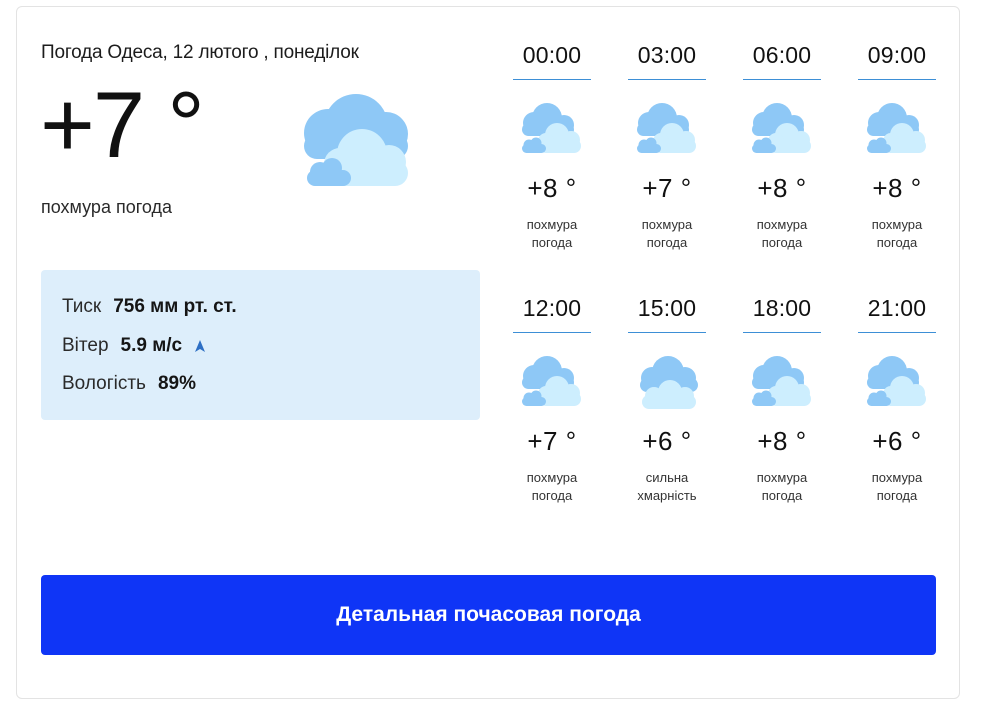 Image resolution: width=981 pixels, height=712 pixels. I want to click on detailed-hourly-weather-button: Детальная почасовая погода, so click(488, 615).